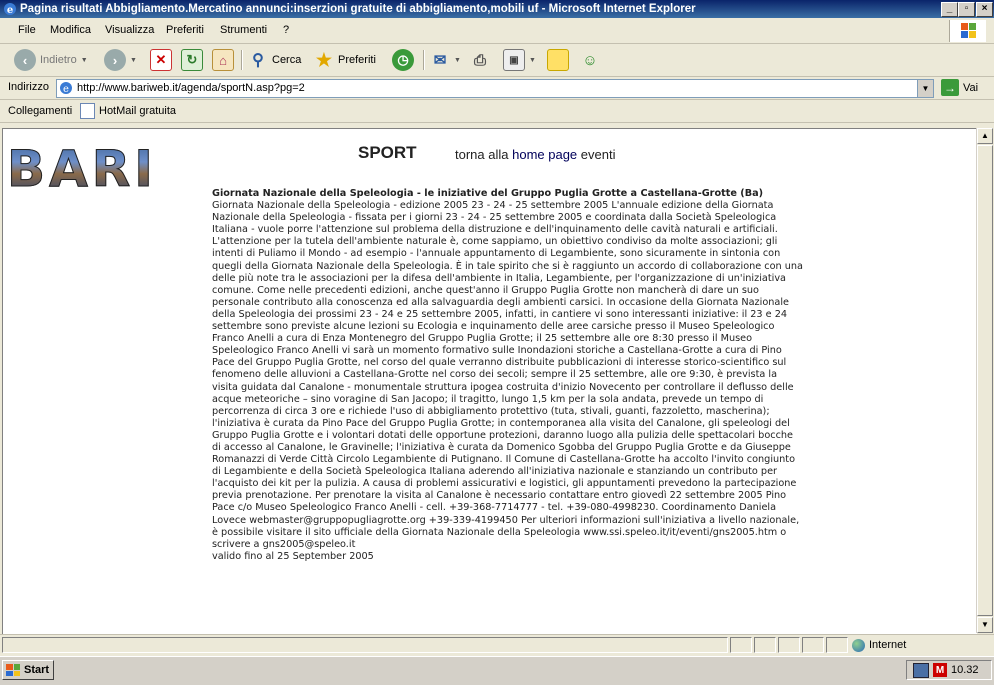 The image size is (994, 685). Describe the element at coordinates (971, 87) in the screenshot. I see `go-label: Vai` at that location.